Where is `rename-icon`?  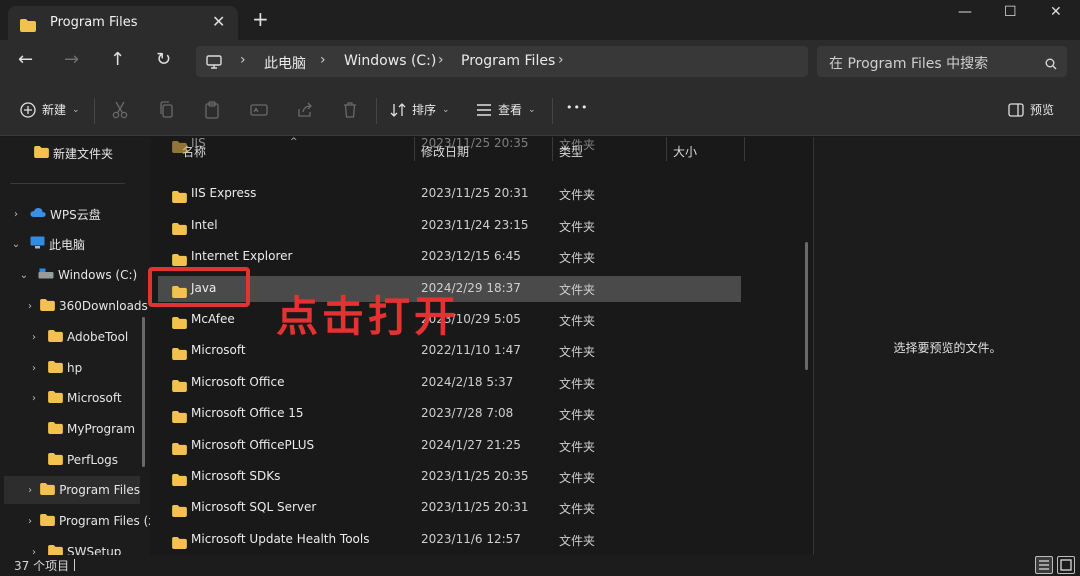 rename-icon is located at coordinates (259, 112).